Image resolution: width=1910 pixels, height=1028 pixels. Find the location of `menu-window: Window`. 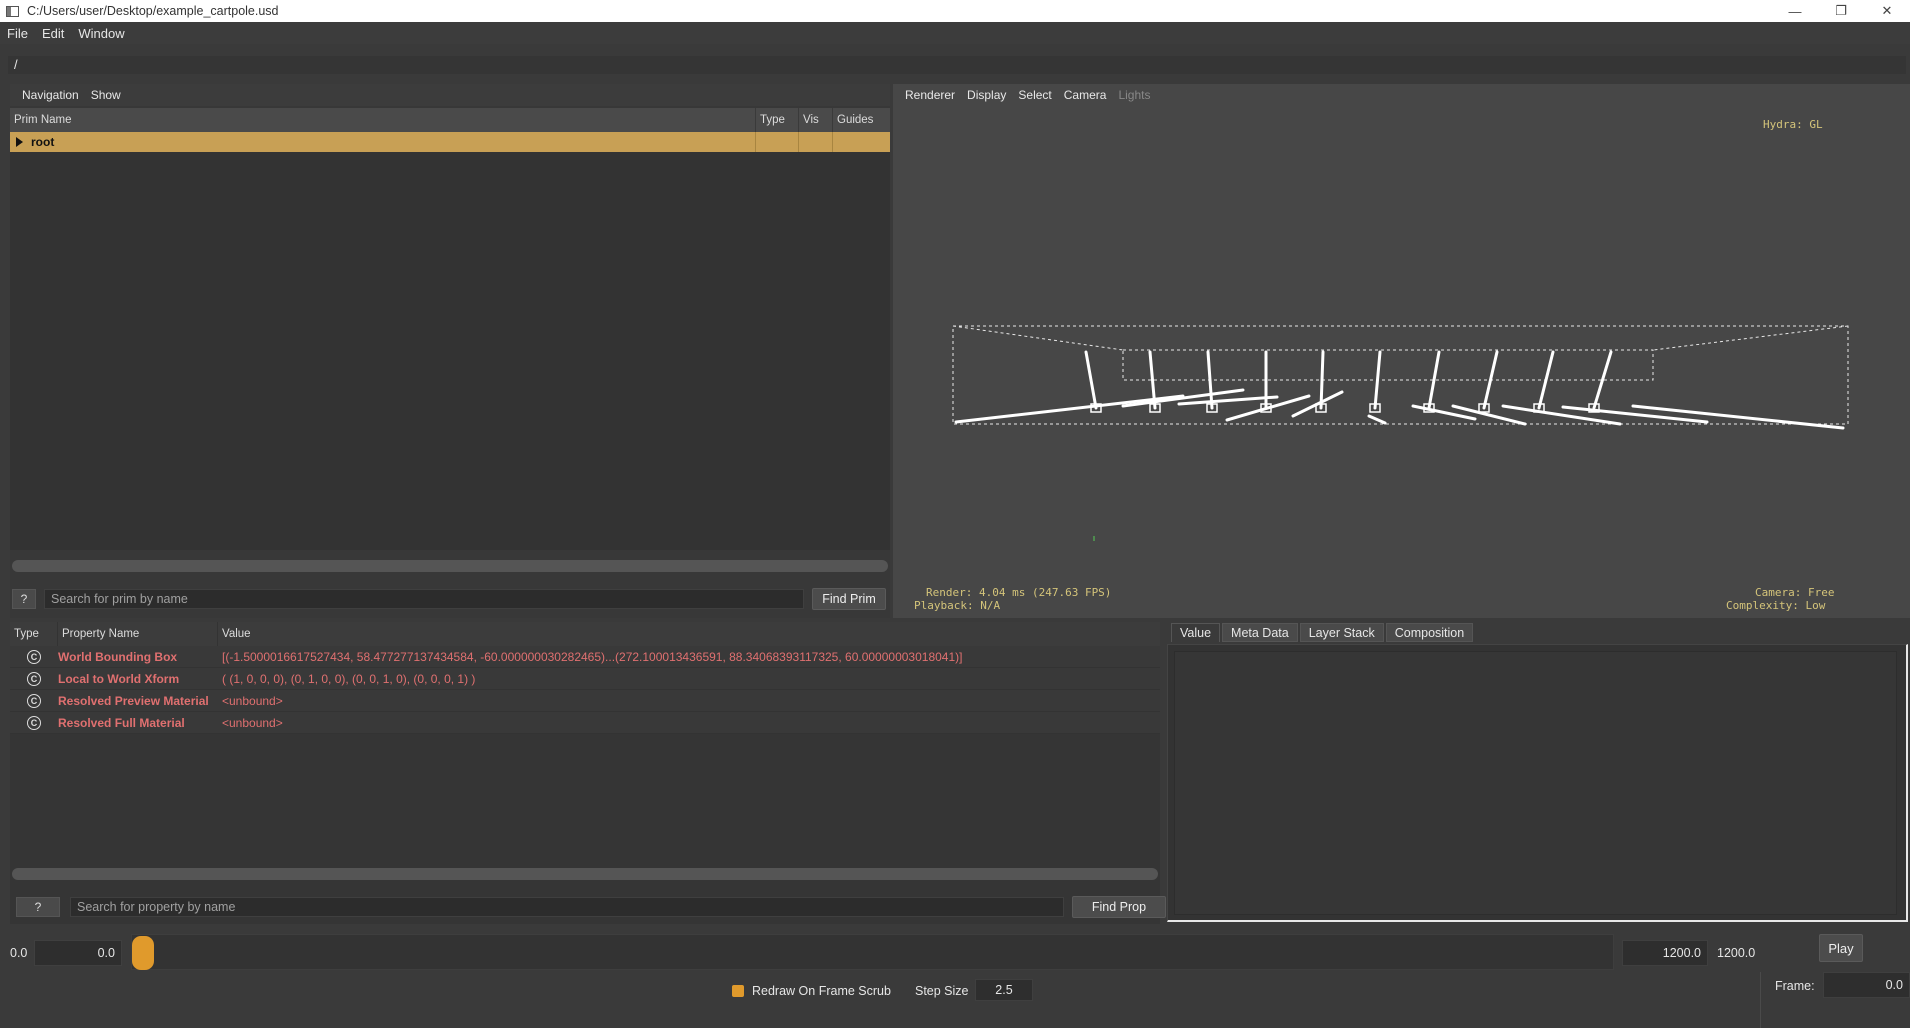

menu-window: Window is located at coordinates (101, 33).